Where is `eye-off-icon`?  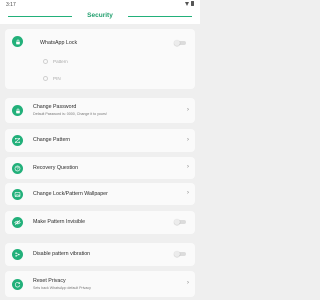
eye-off-icon is located at coordinates (17, 222).